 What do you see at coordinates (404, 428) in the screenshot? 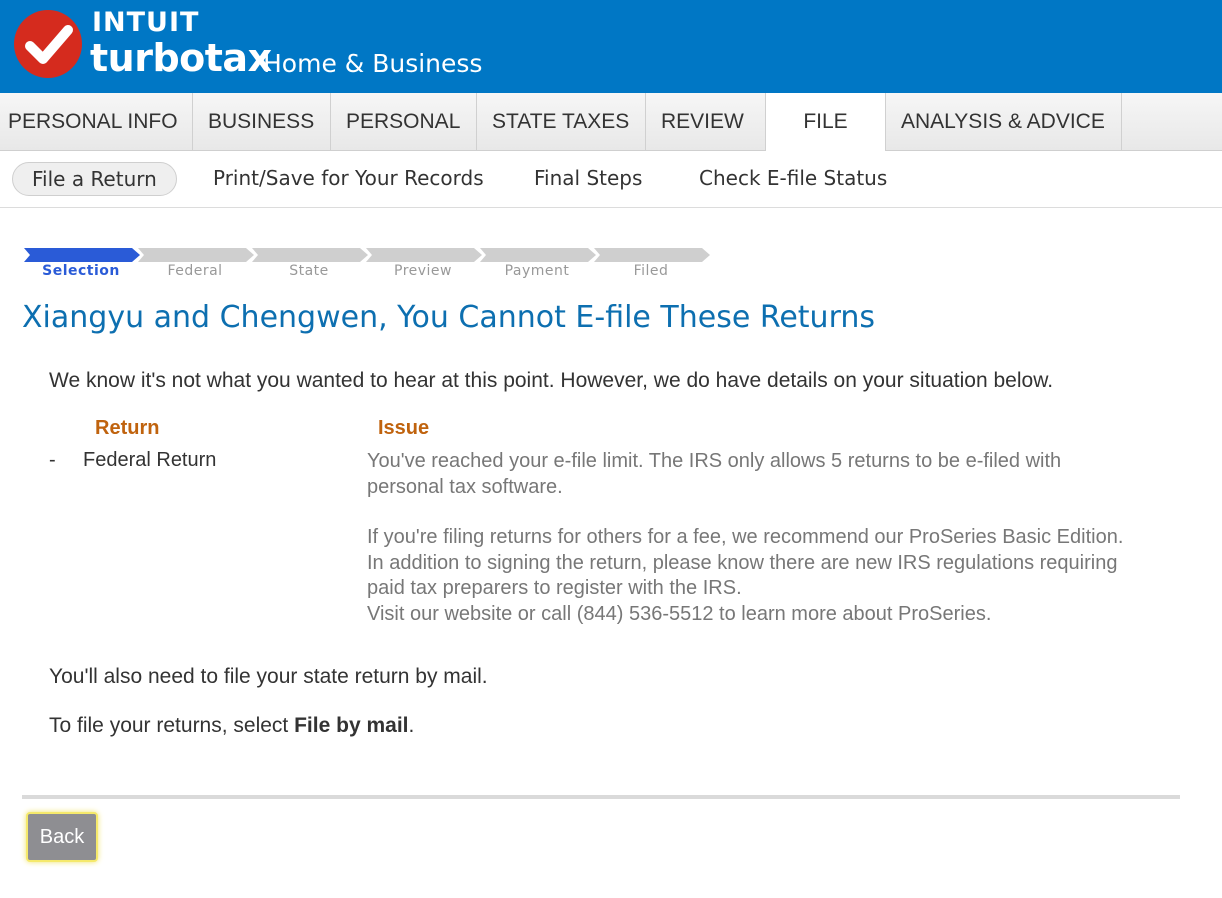
I see `column-header-issue: Issue` at bounding box center [404, 428].